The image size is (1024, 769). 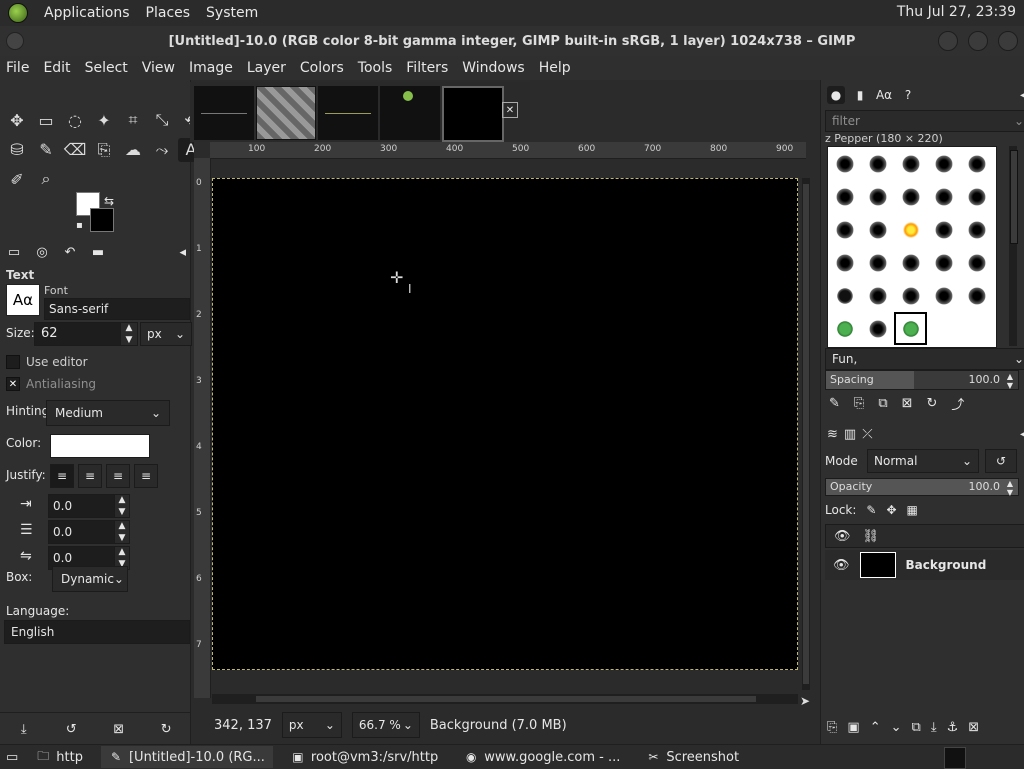 I want to click on menu-windows: Windows, so click(x=493, y=68).